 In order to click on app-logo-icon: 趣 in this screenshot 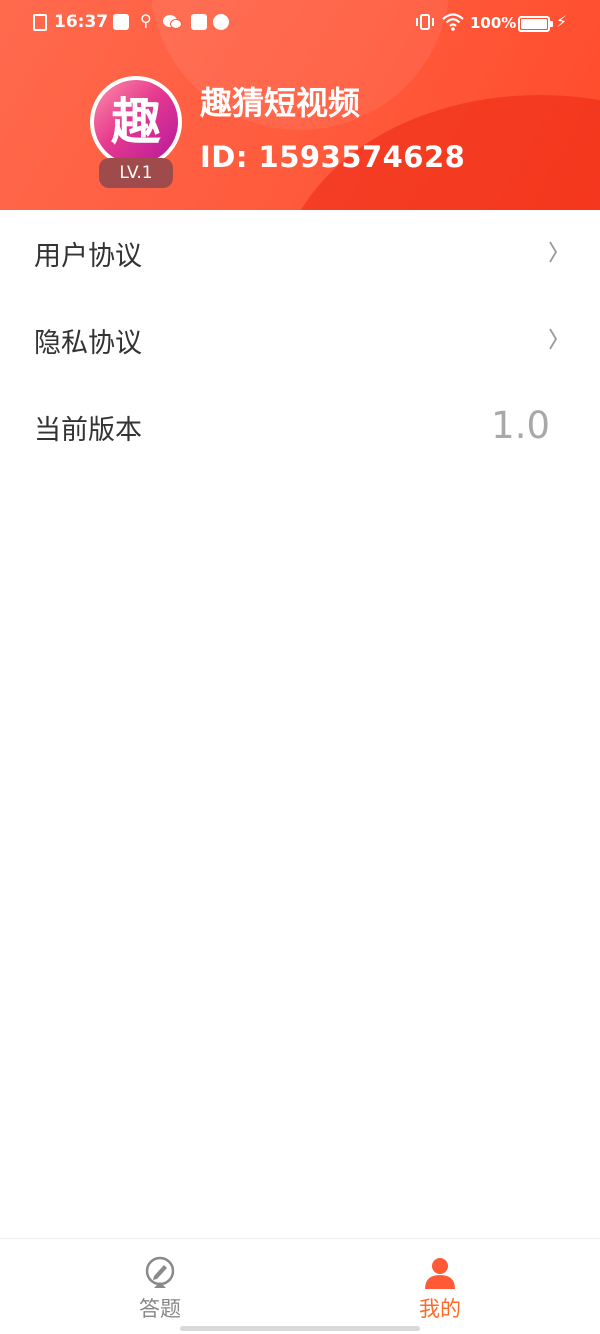, I will do `click(136, 122)`.